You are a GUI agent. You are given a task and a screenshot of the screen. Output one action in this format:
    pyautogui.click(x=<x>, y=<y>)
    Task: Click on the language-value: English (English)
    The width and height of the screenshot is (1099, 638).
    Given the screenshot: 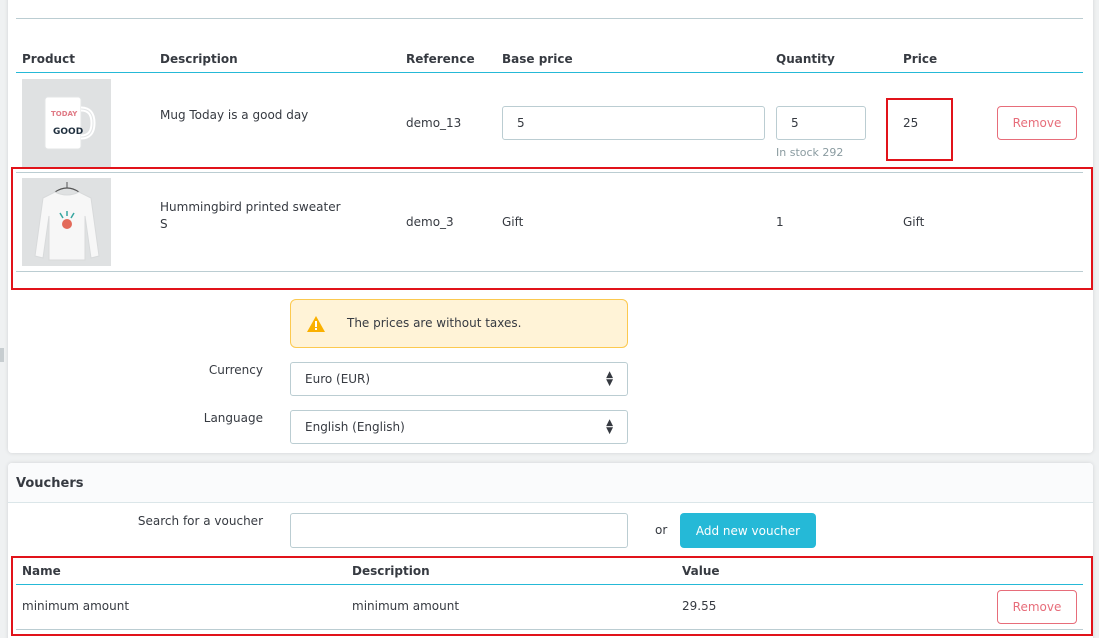 What is the action you would take?
    pyautogui.click(x=355, y=427)
    